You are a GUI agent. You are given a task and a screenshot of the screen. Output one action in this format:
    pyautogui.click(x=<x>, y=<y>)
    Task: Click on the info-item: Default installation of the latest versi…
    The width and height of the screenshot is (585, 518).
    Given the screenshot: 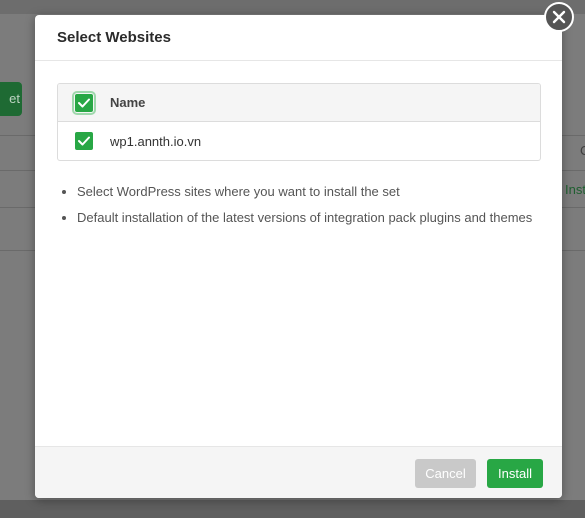 What is the action you would take?
    pyautogui.click(x=312, y=218)
    